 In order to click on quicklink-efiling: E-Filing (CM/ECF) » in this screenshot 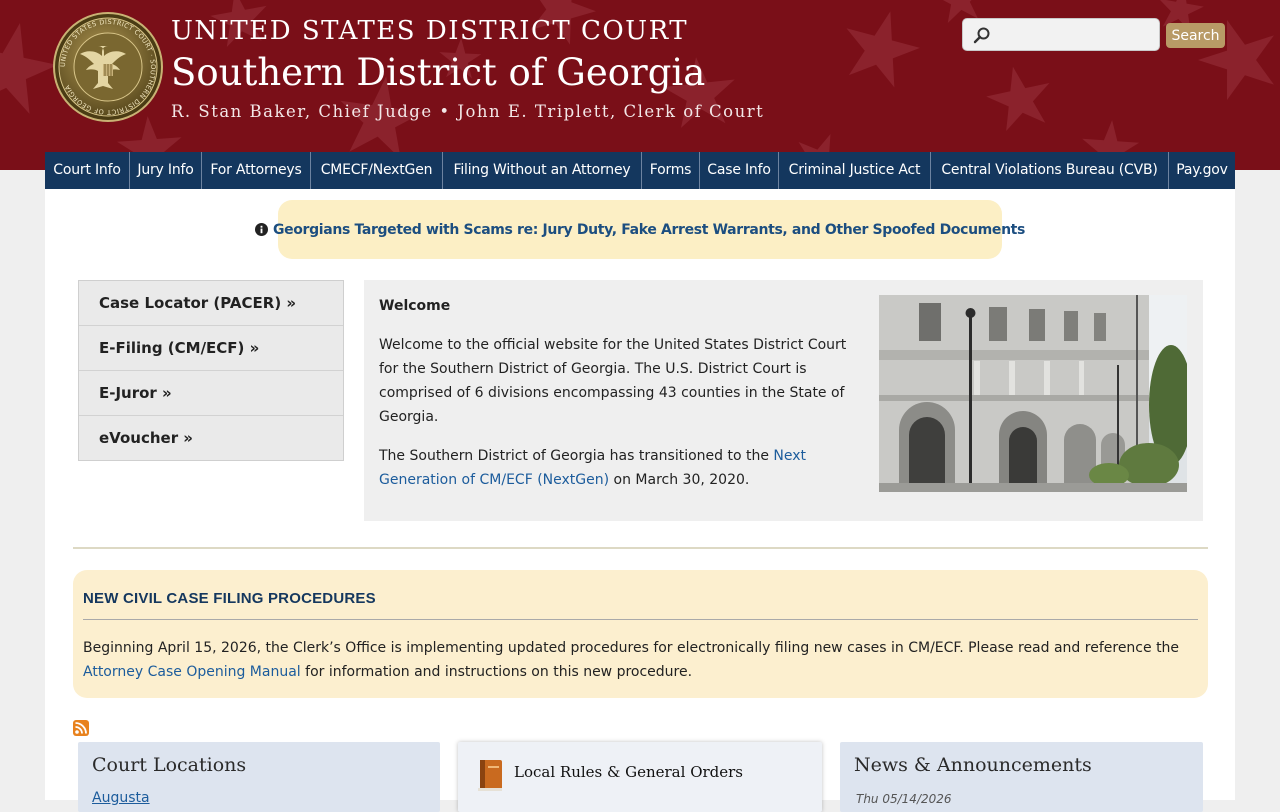, I will do `click(211, 348)`.